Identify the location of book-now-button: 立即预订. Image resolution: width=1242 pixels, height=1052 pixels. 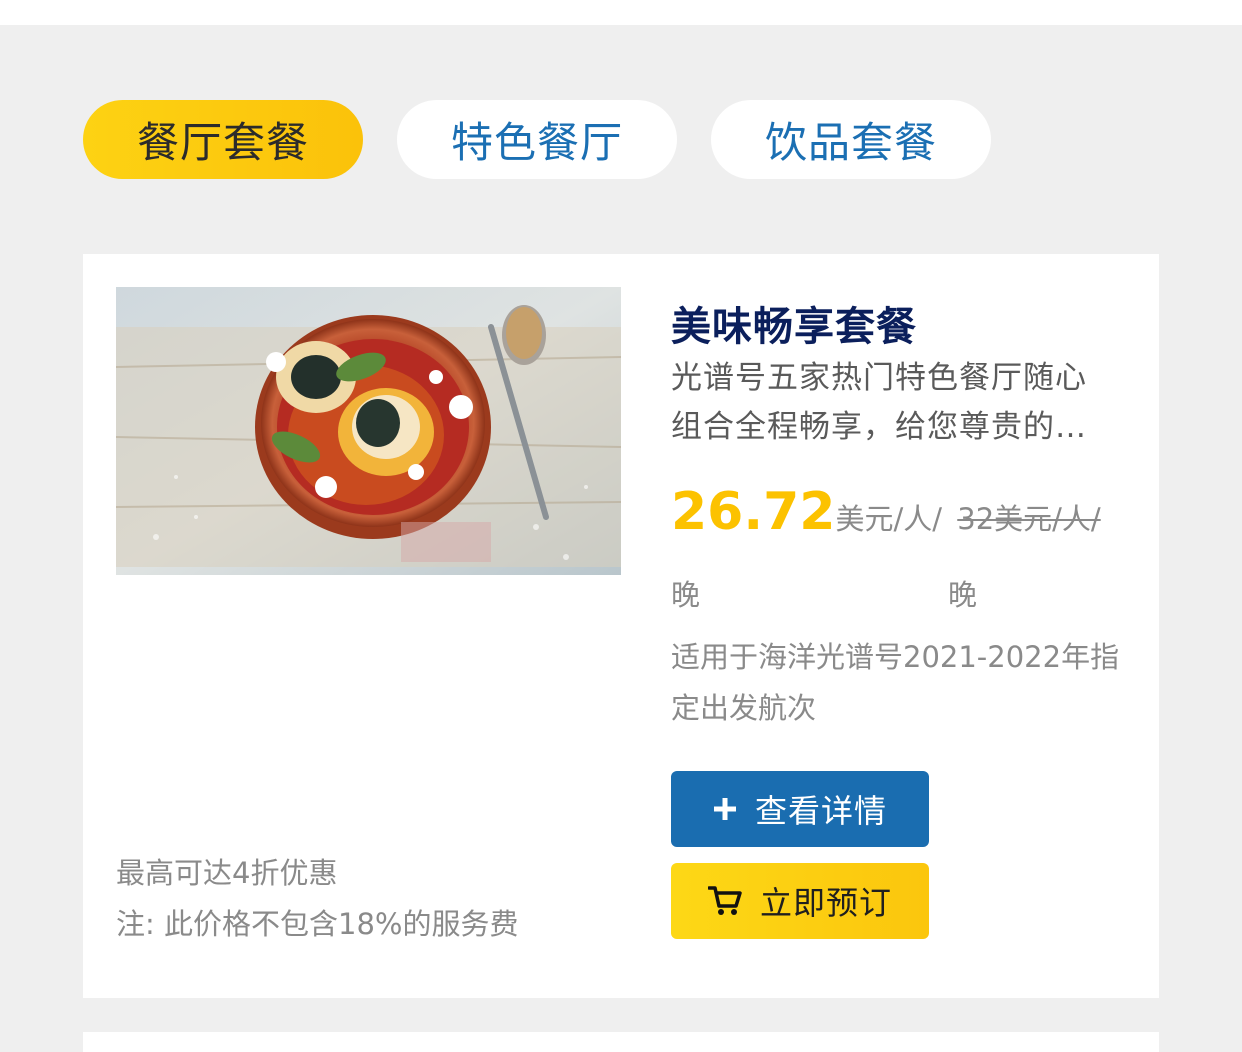
(800, 901).